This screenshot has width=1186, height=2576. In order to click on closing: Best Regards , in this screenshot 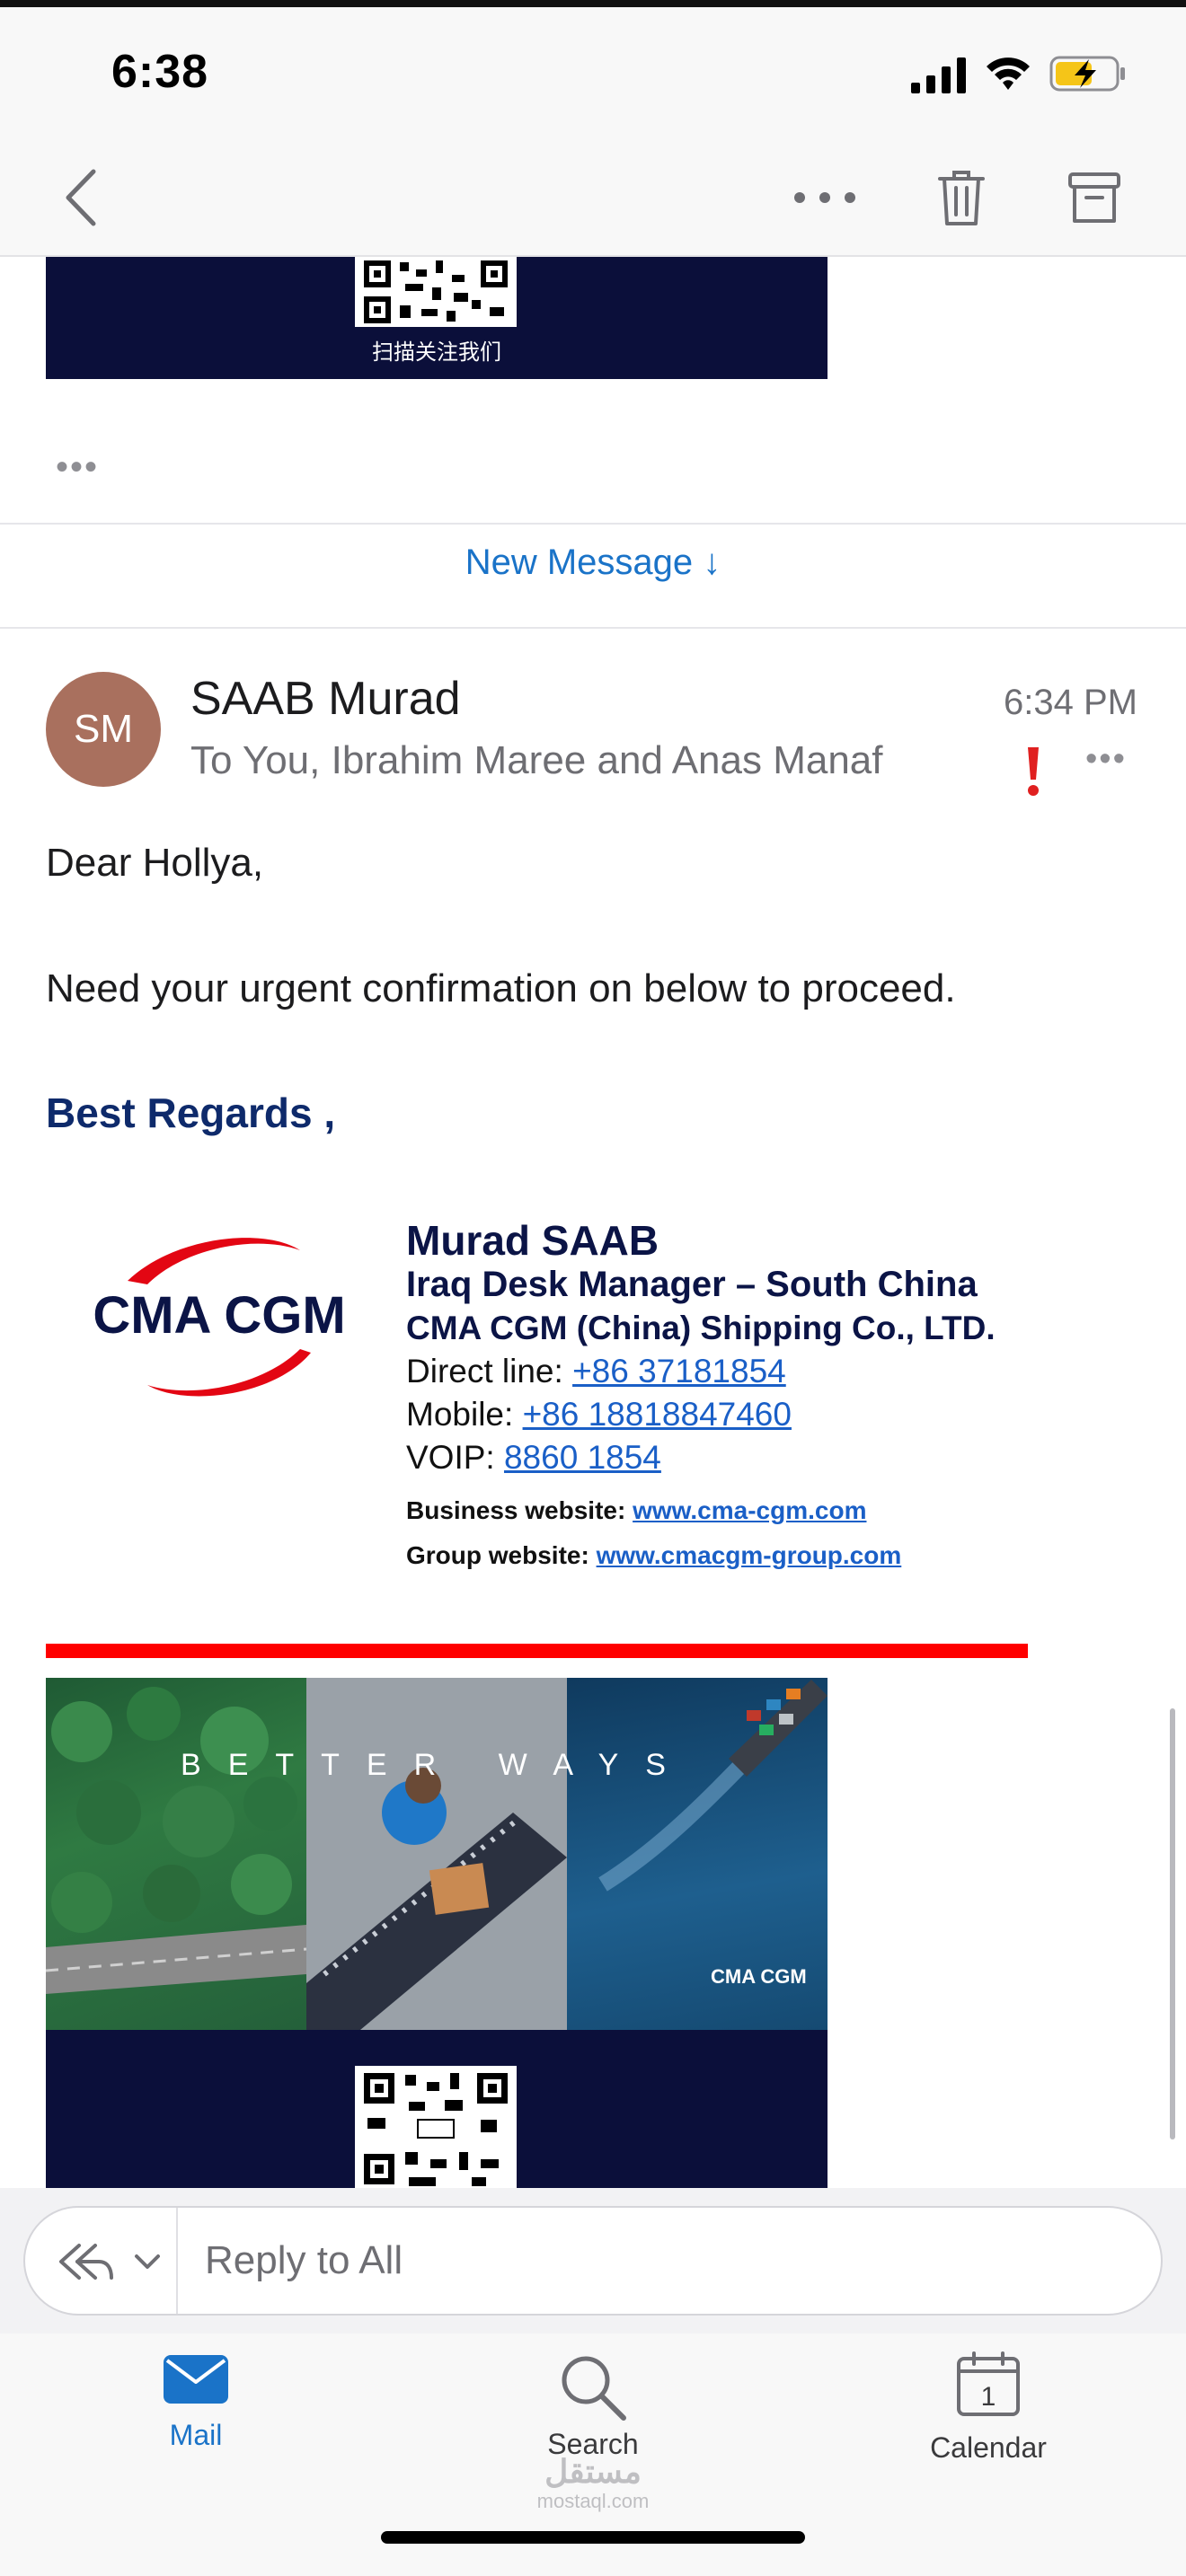, I will do `click(191, 1113)`.